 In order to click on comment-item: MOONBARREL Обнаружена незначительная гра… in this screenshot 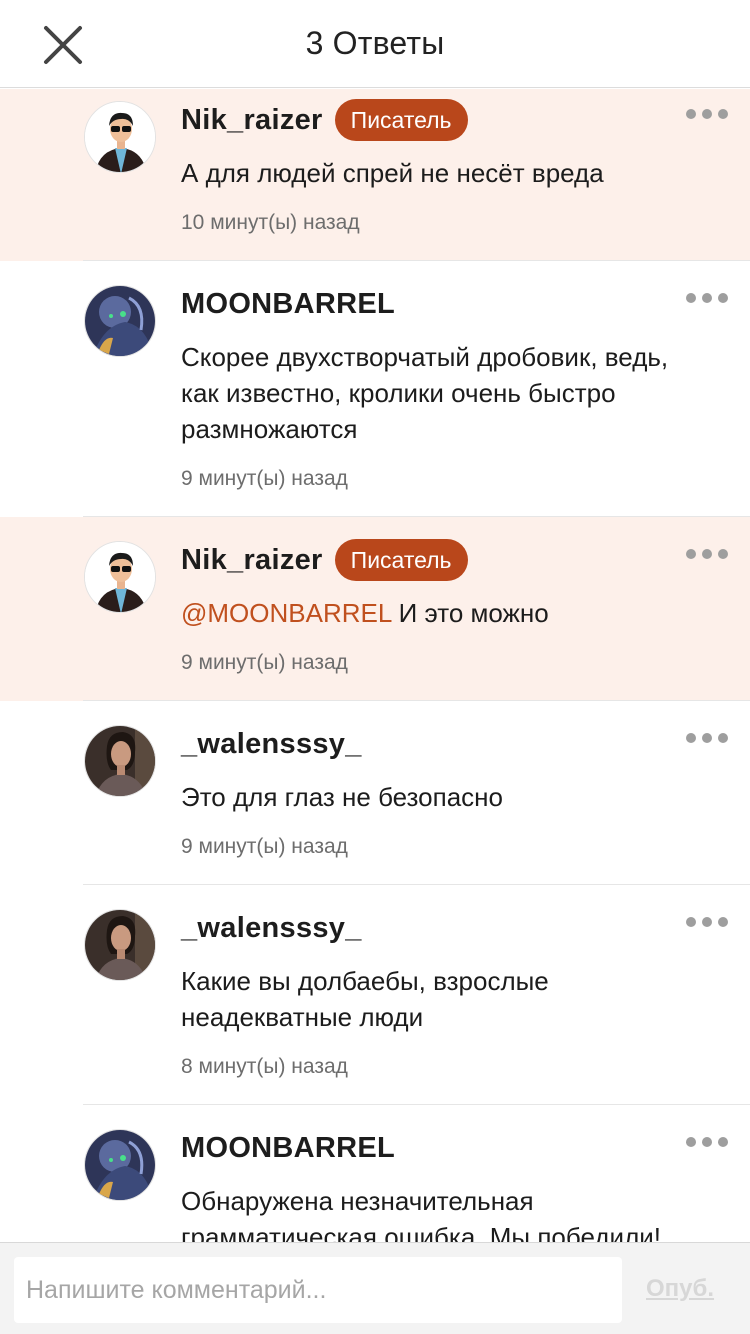, I will do `click(375, 1173)`.